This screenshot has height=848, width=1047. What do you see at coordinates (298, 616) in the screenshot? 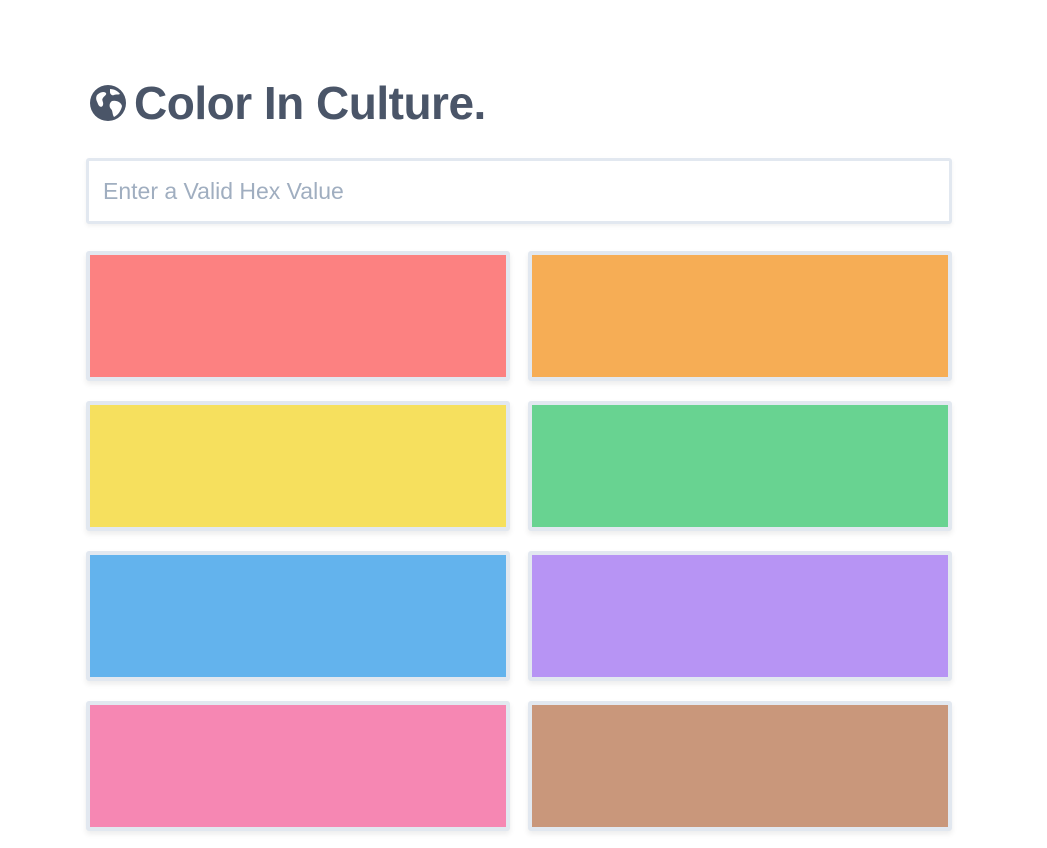
I see `color-swatch-blue` at bounding box center [298, 616].